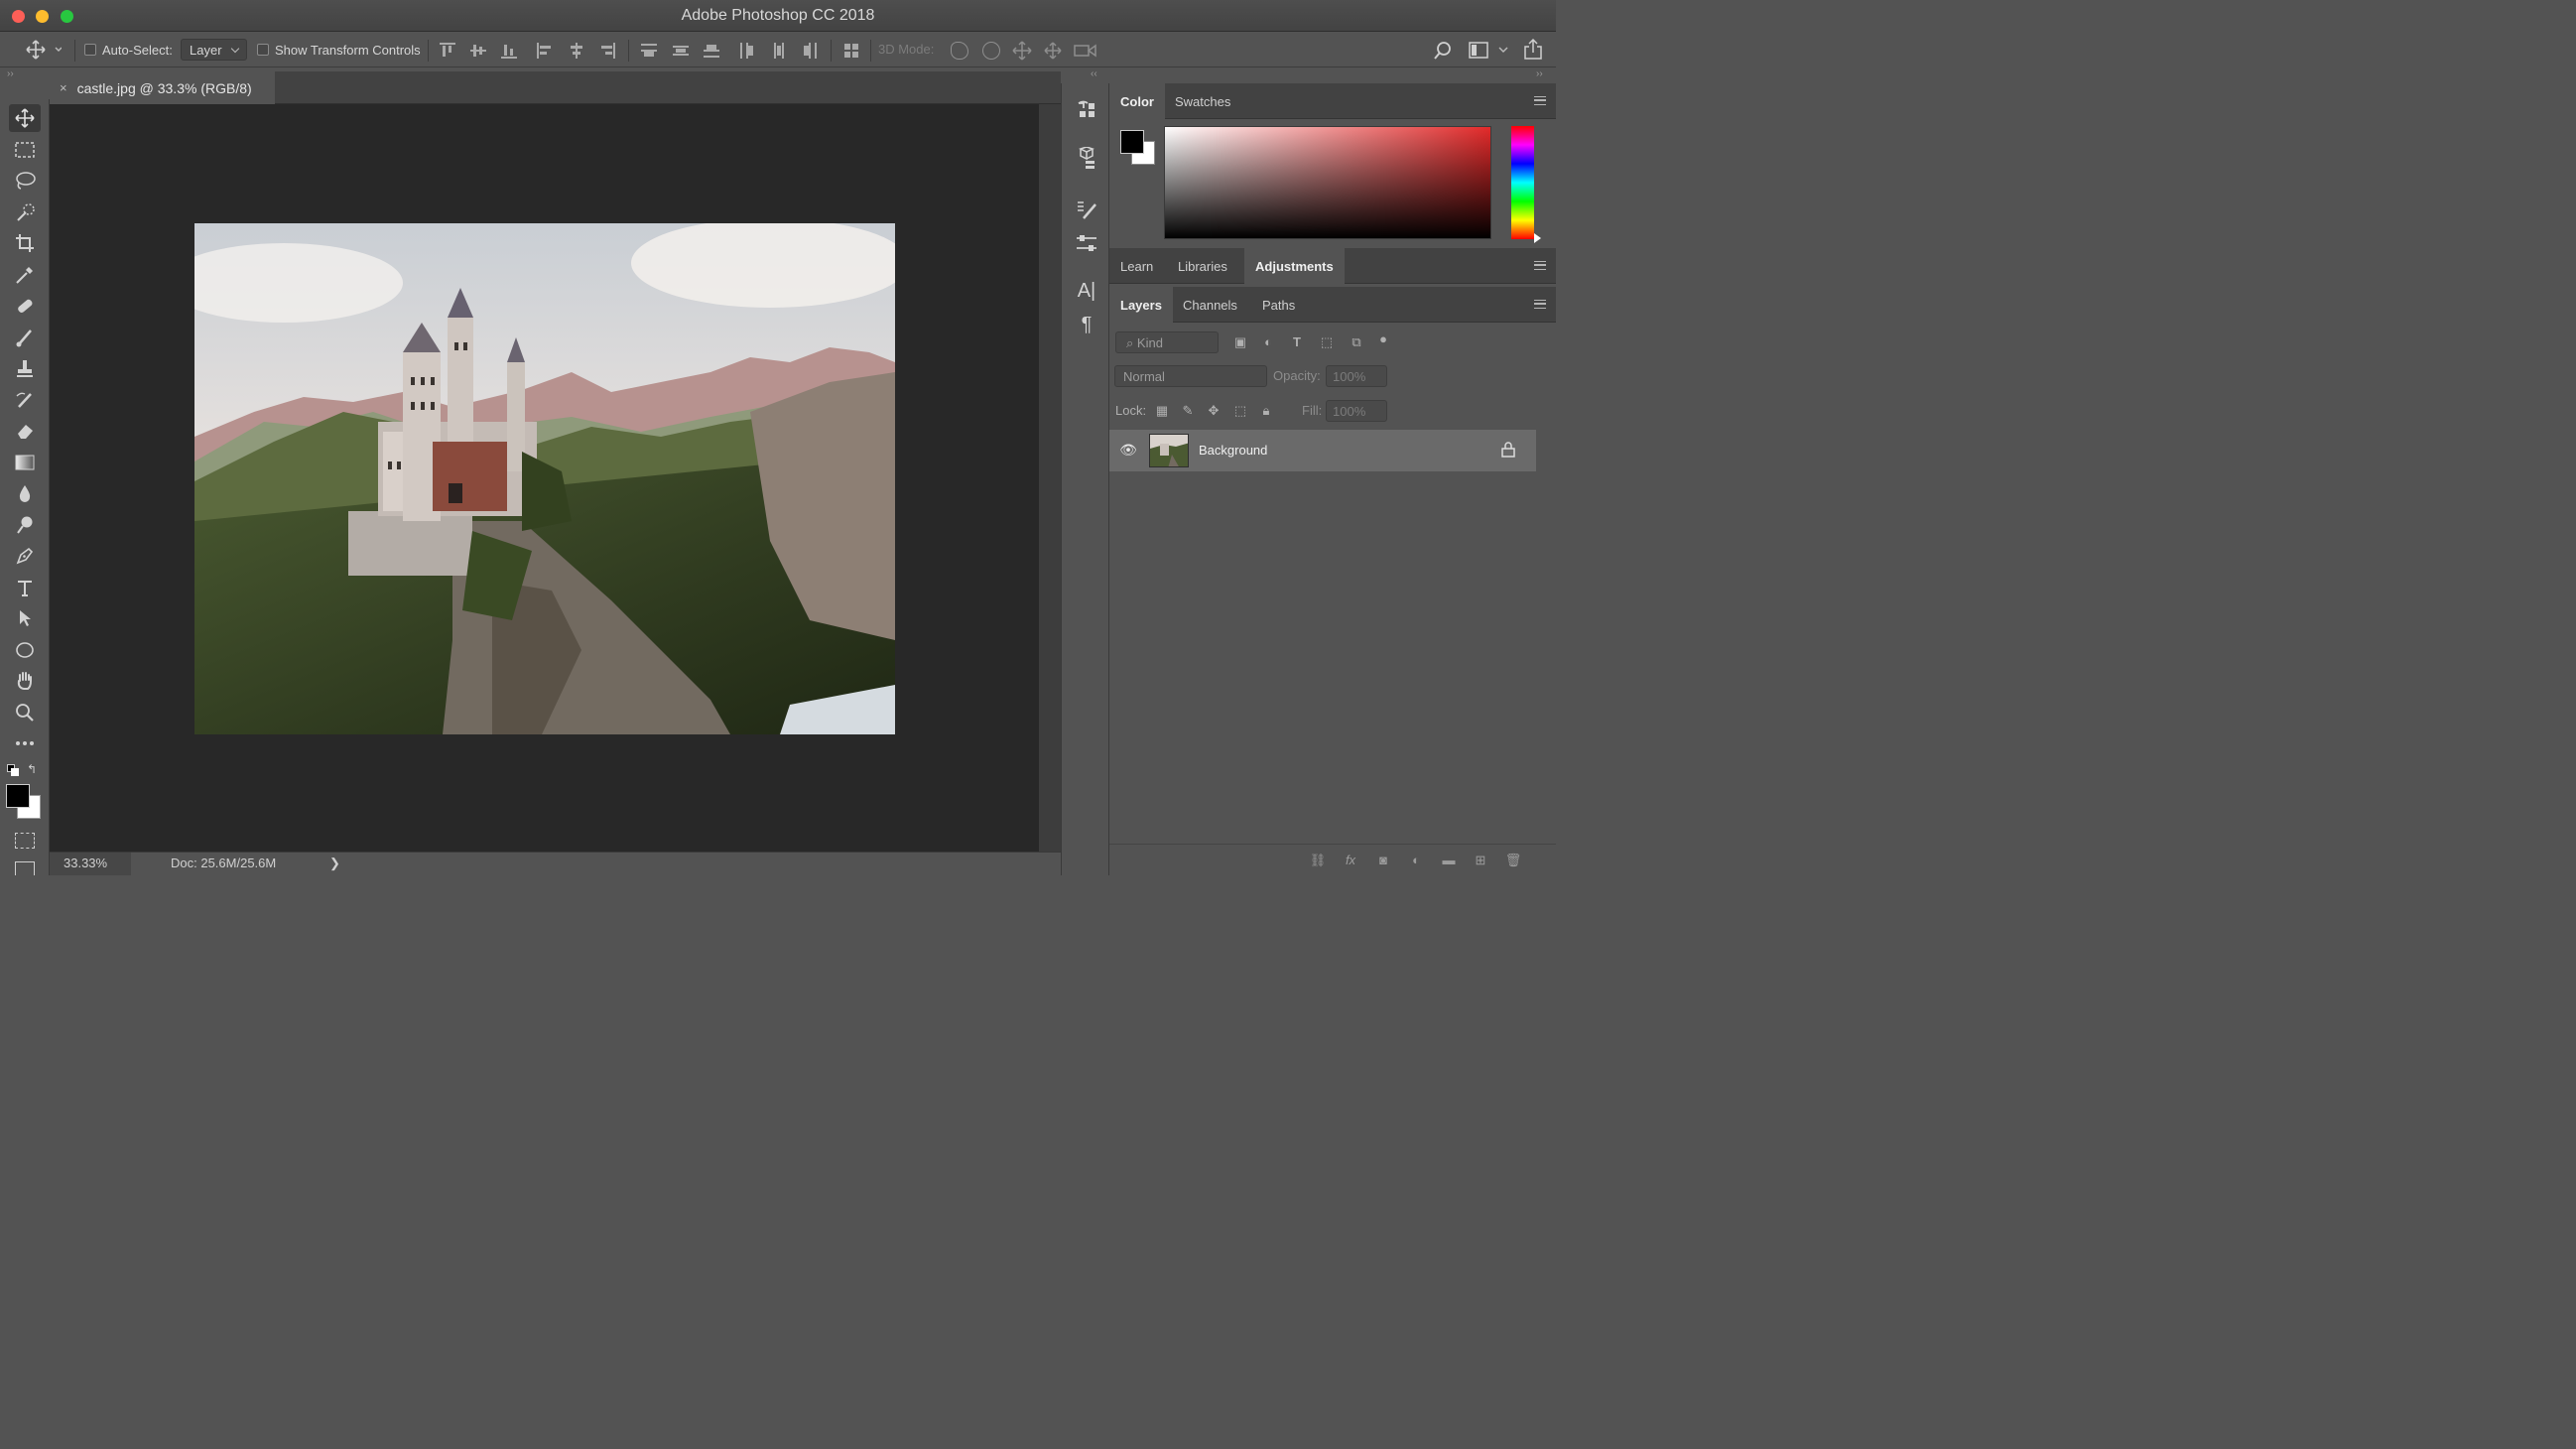 This screenshot has height=1449, width=2576. Describe the element at coordinates (1086, 158) in the screenshot. I see `3d-panel-icon` at that location.